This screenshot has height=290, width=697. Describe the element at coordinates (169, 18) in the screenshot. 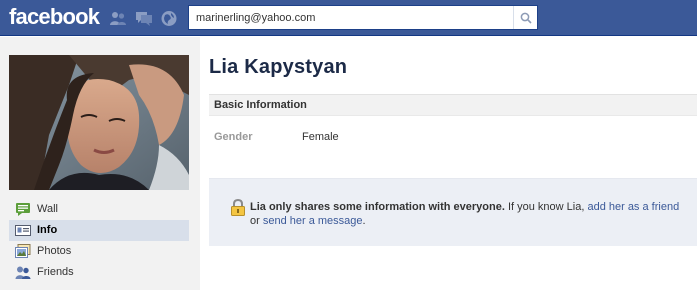

I see `notifications-icon` at that location.